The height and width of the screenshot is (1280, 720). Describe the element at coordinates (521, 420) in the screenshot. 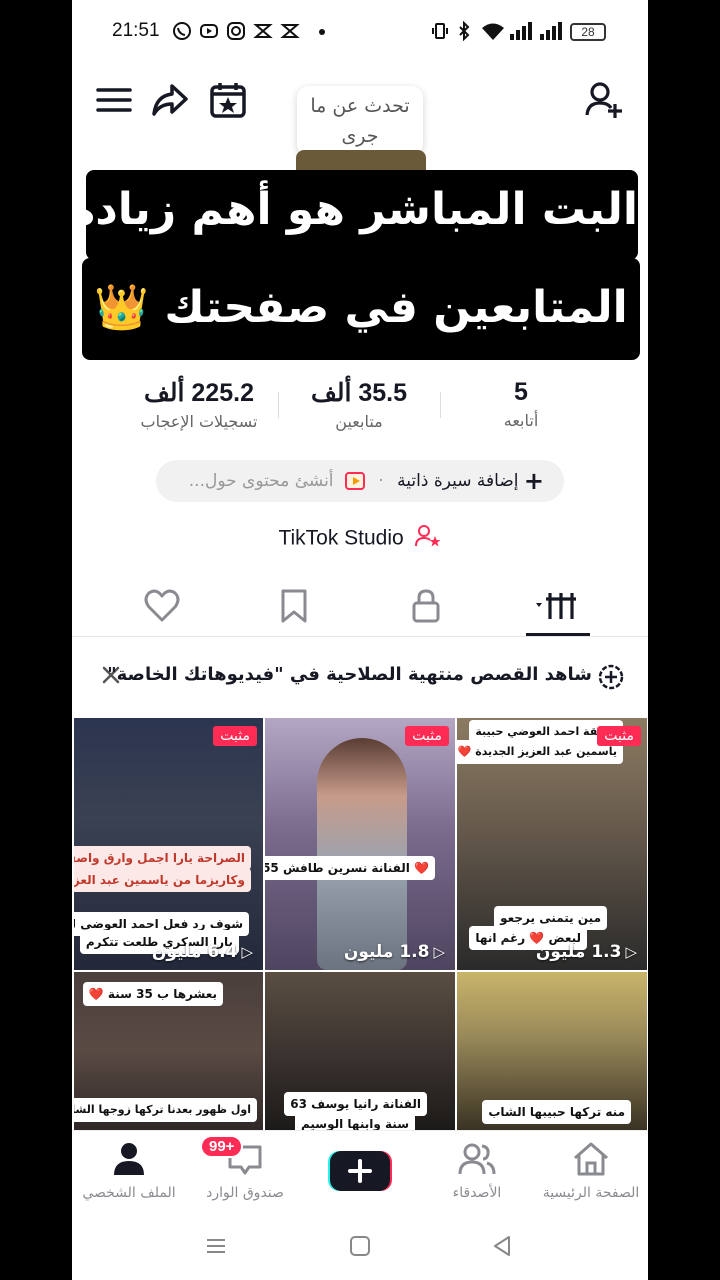

I see `following-label: أتابعه` at that location.